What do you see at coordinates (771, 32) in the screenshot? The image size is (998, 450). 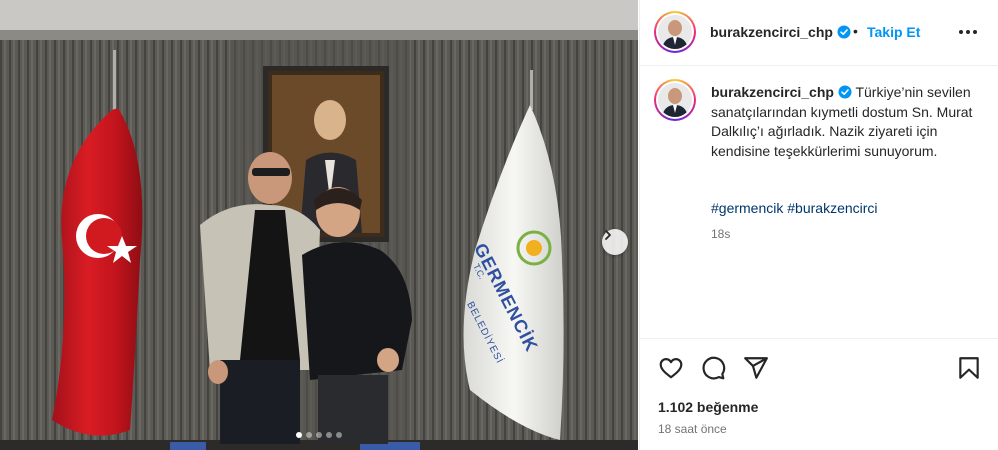 I see `username-text: burakzencirci_chp` at bounding box center [771, 32].